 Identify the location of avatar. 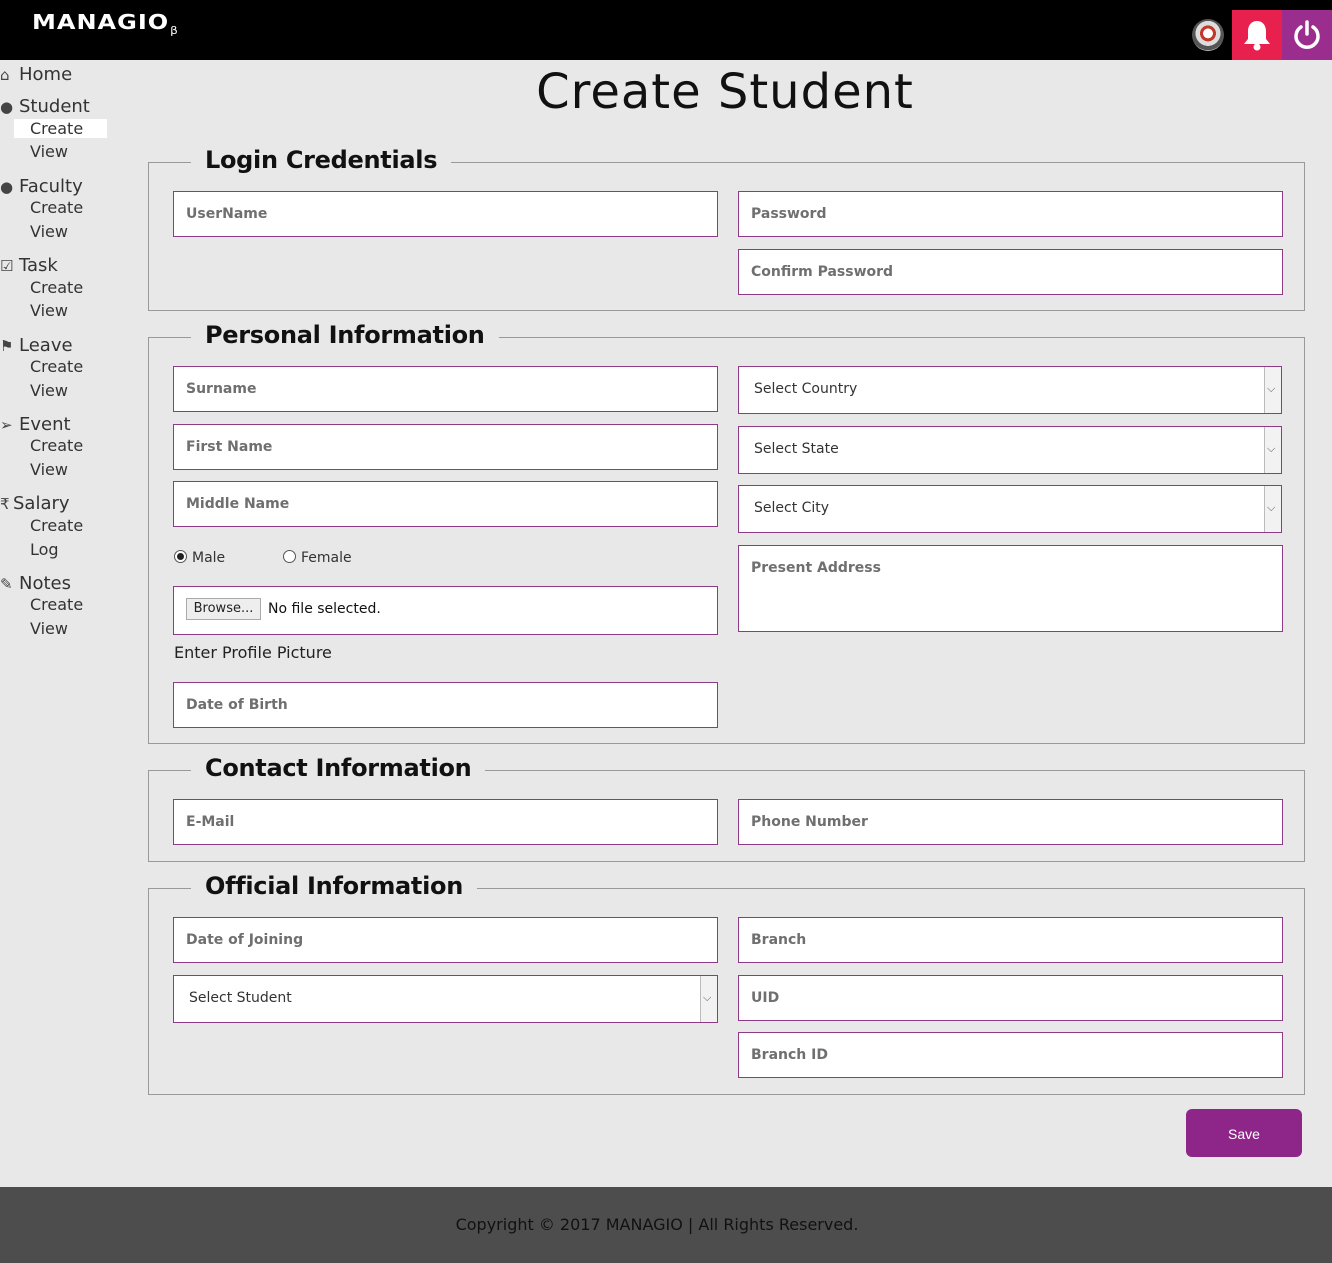
(1208, 35).